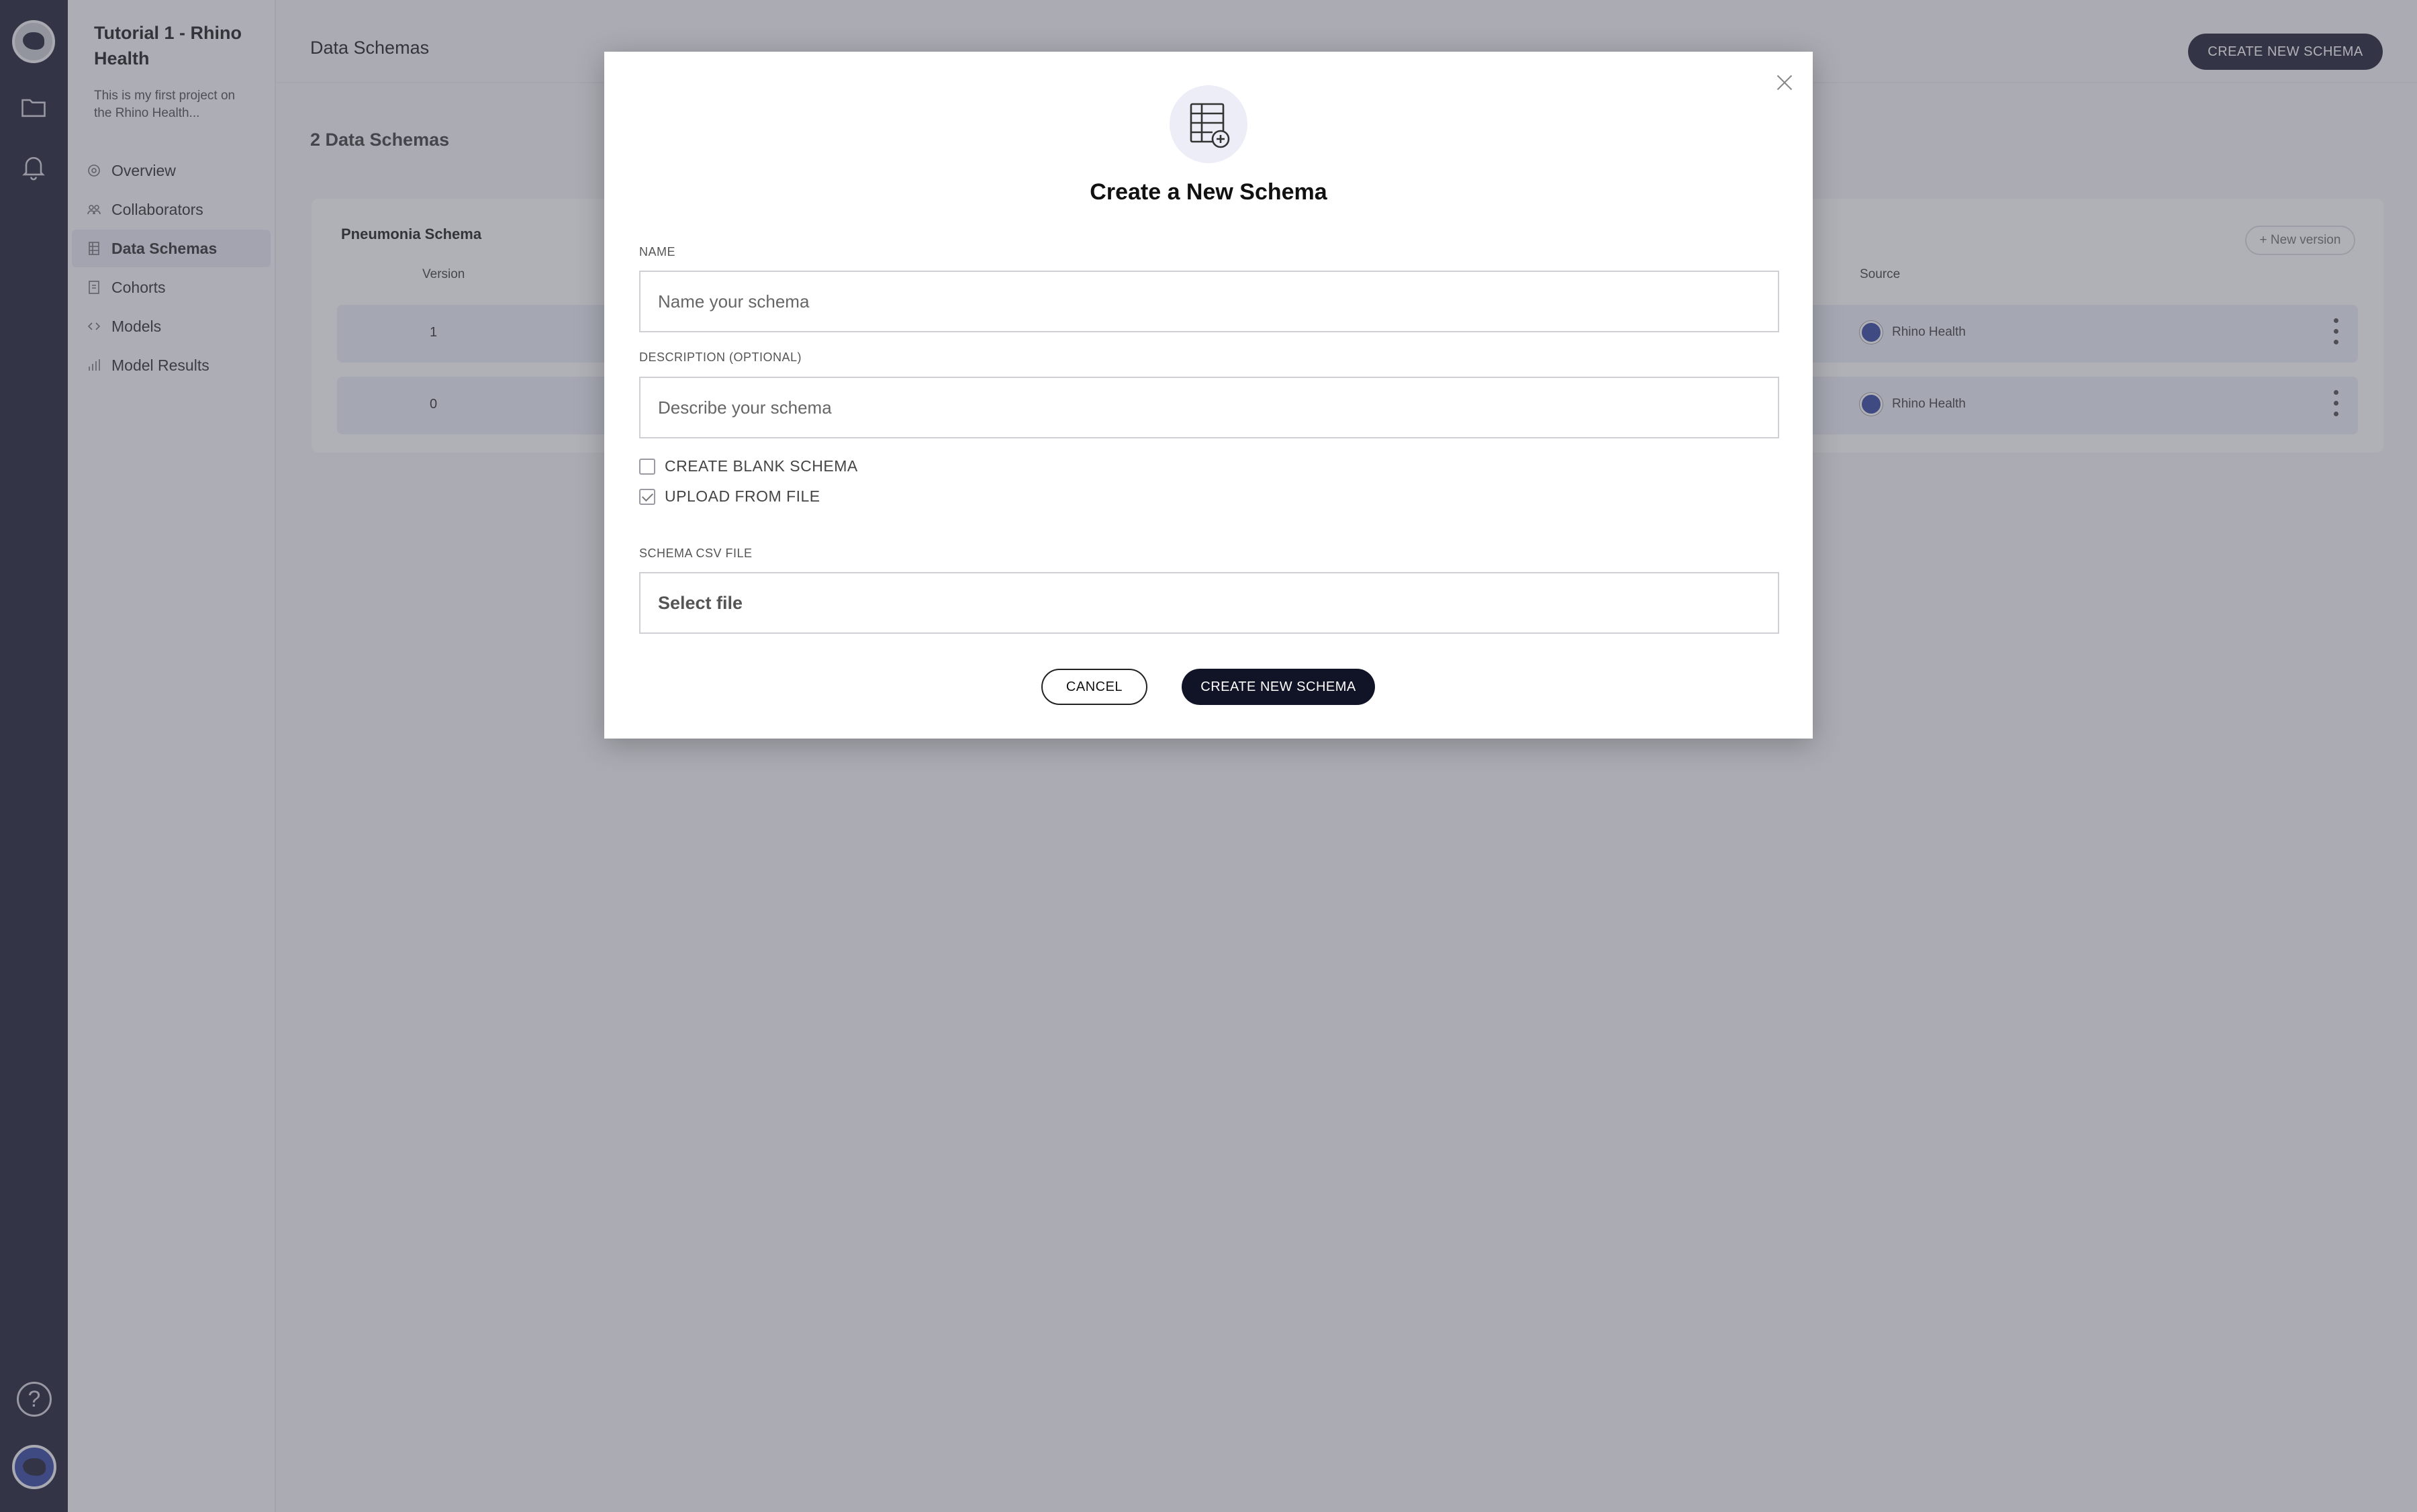 The width and height of the screenshot is (2417, 1512). Describe the element at coordinates (1209, 603) in the screenshot. I see `select-file-input: Select file` at that location.